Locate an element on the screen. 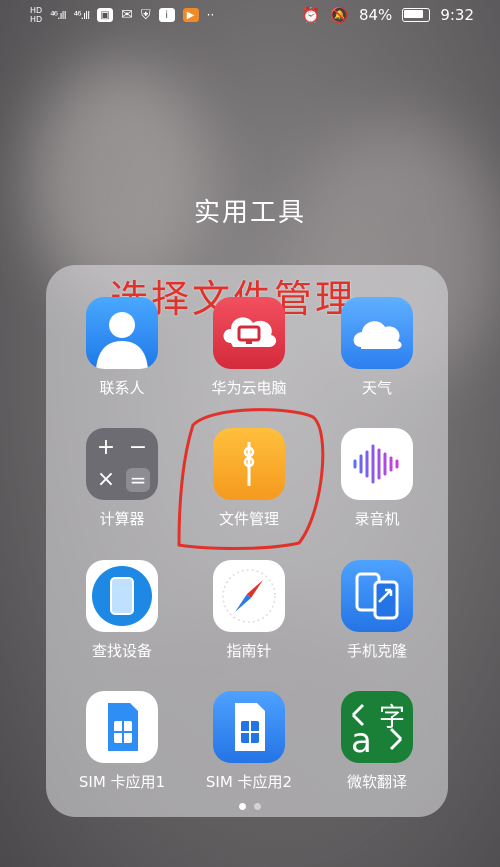 This screenshot has height=867, width=500. app-weather: 天气 is located at coordinates (377, 347).